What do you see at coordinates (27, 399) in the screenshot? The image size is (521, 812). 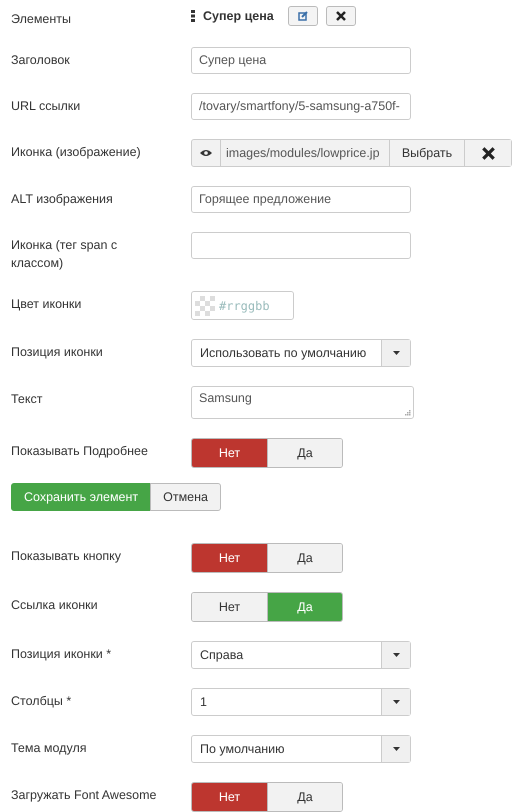 I see `field-label: Текст` at bounding box center [27, 399].